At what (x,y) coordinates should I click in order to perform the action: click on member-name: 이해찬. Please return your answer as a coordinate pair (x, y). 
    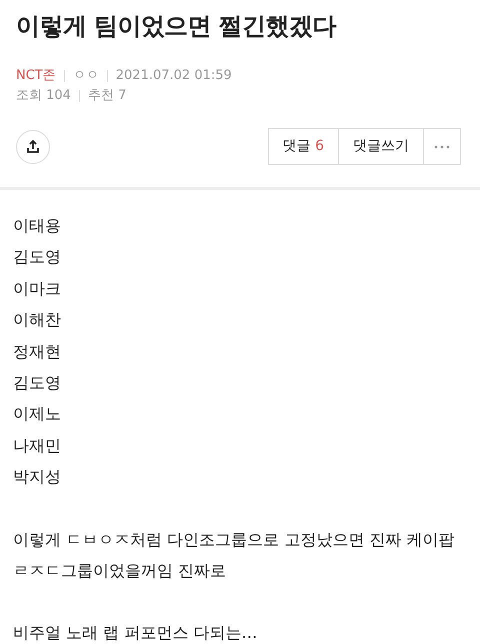
    Looking at the image, I should click on (37, 320).